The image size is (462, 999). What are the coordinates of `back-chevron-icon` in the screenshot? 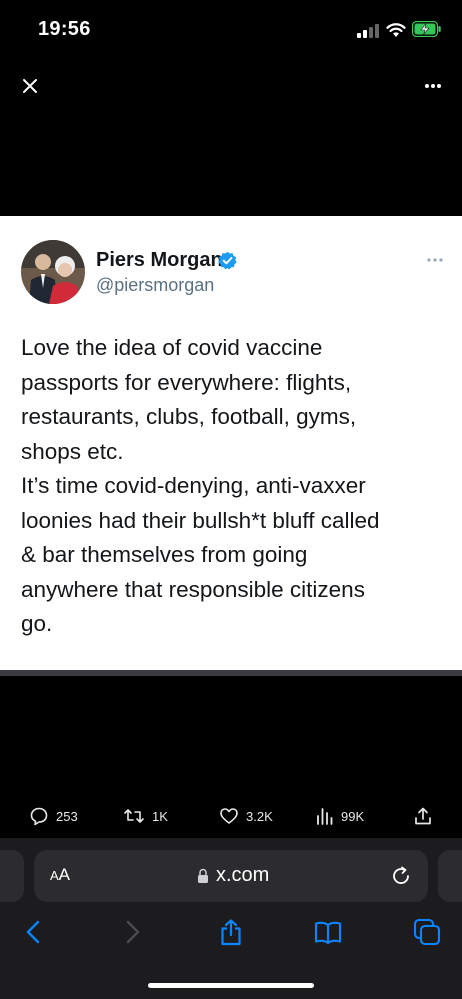 It's located at (34, 932).